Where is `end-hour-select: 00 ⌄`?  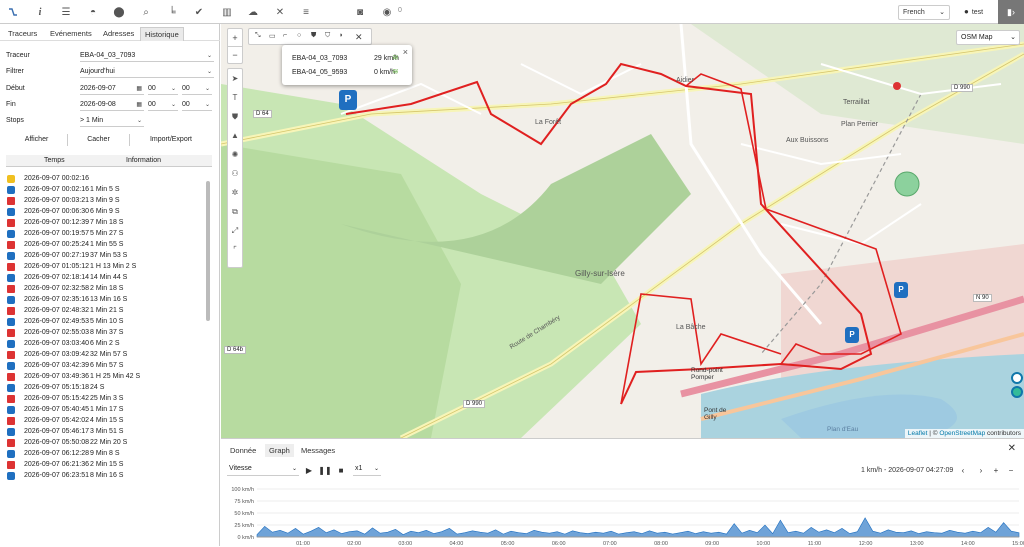 end-hour-select: 00 ⌄ is located at coordinates (163, 105).